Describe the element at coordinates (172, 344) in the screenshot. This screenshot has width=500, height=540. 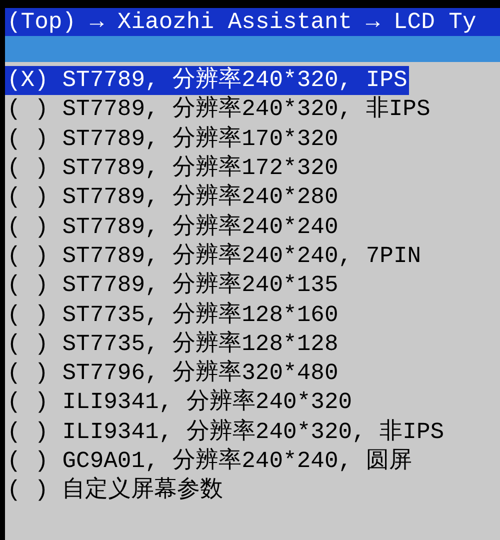
I see `menu-option: ( ) ST7735, 分辨率128*128` at that location.